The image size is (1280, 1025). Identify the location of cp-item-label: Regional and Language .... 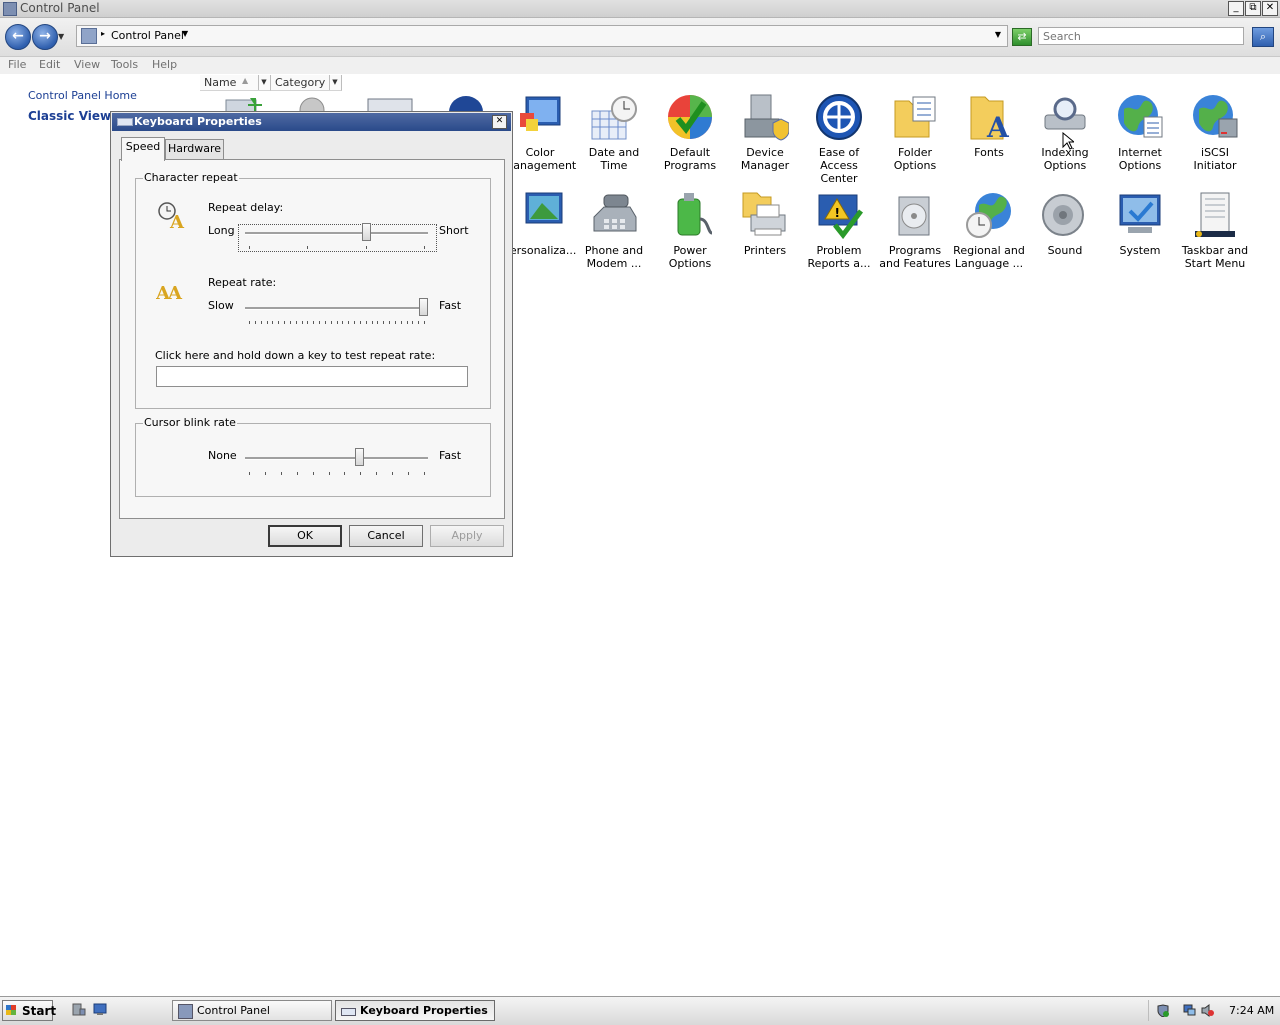
(989, 257).